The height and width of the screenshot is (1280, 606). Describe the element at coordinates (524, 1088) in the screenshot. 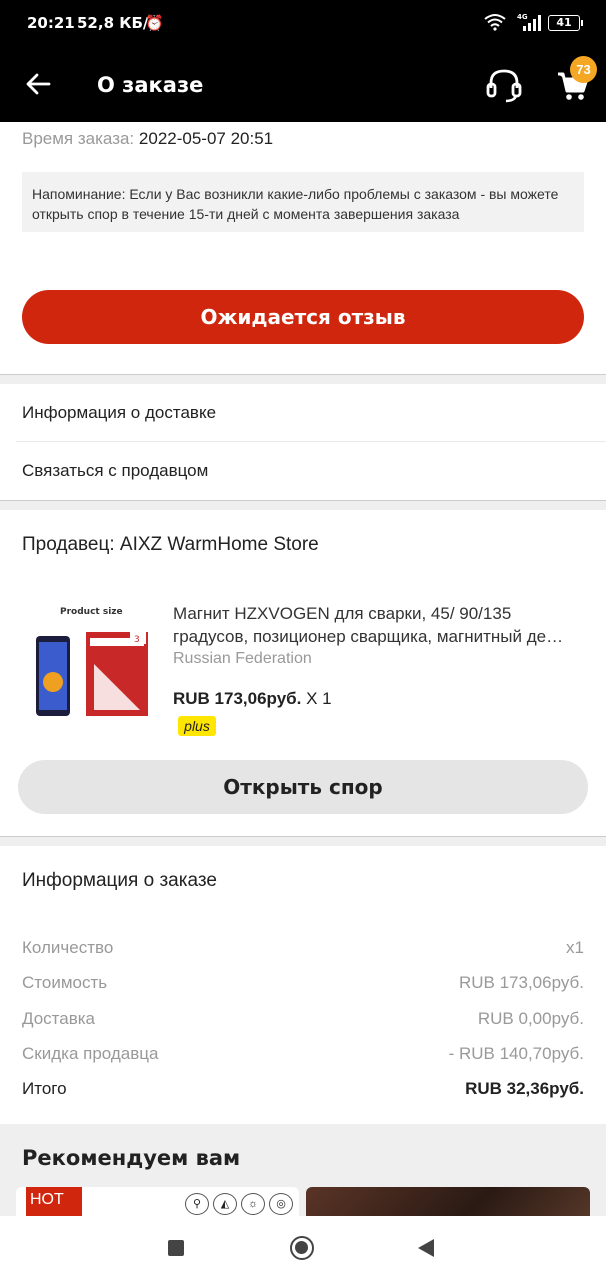

I see `info-value: RUB 32,36руб.` at that location.